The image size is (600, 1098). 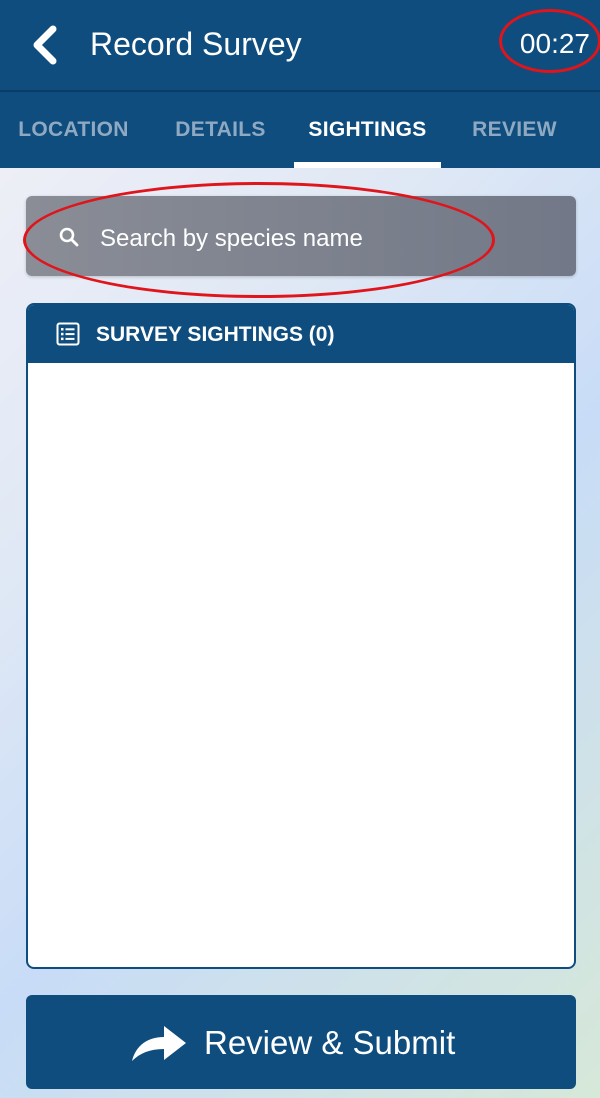 I want to click on page-title: Record Survey, so click(x=196, y=44).